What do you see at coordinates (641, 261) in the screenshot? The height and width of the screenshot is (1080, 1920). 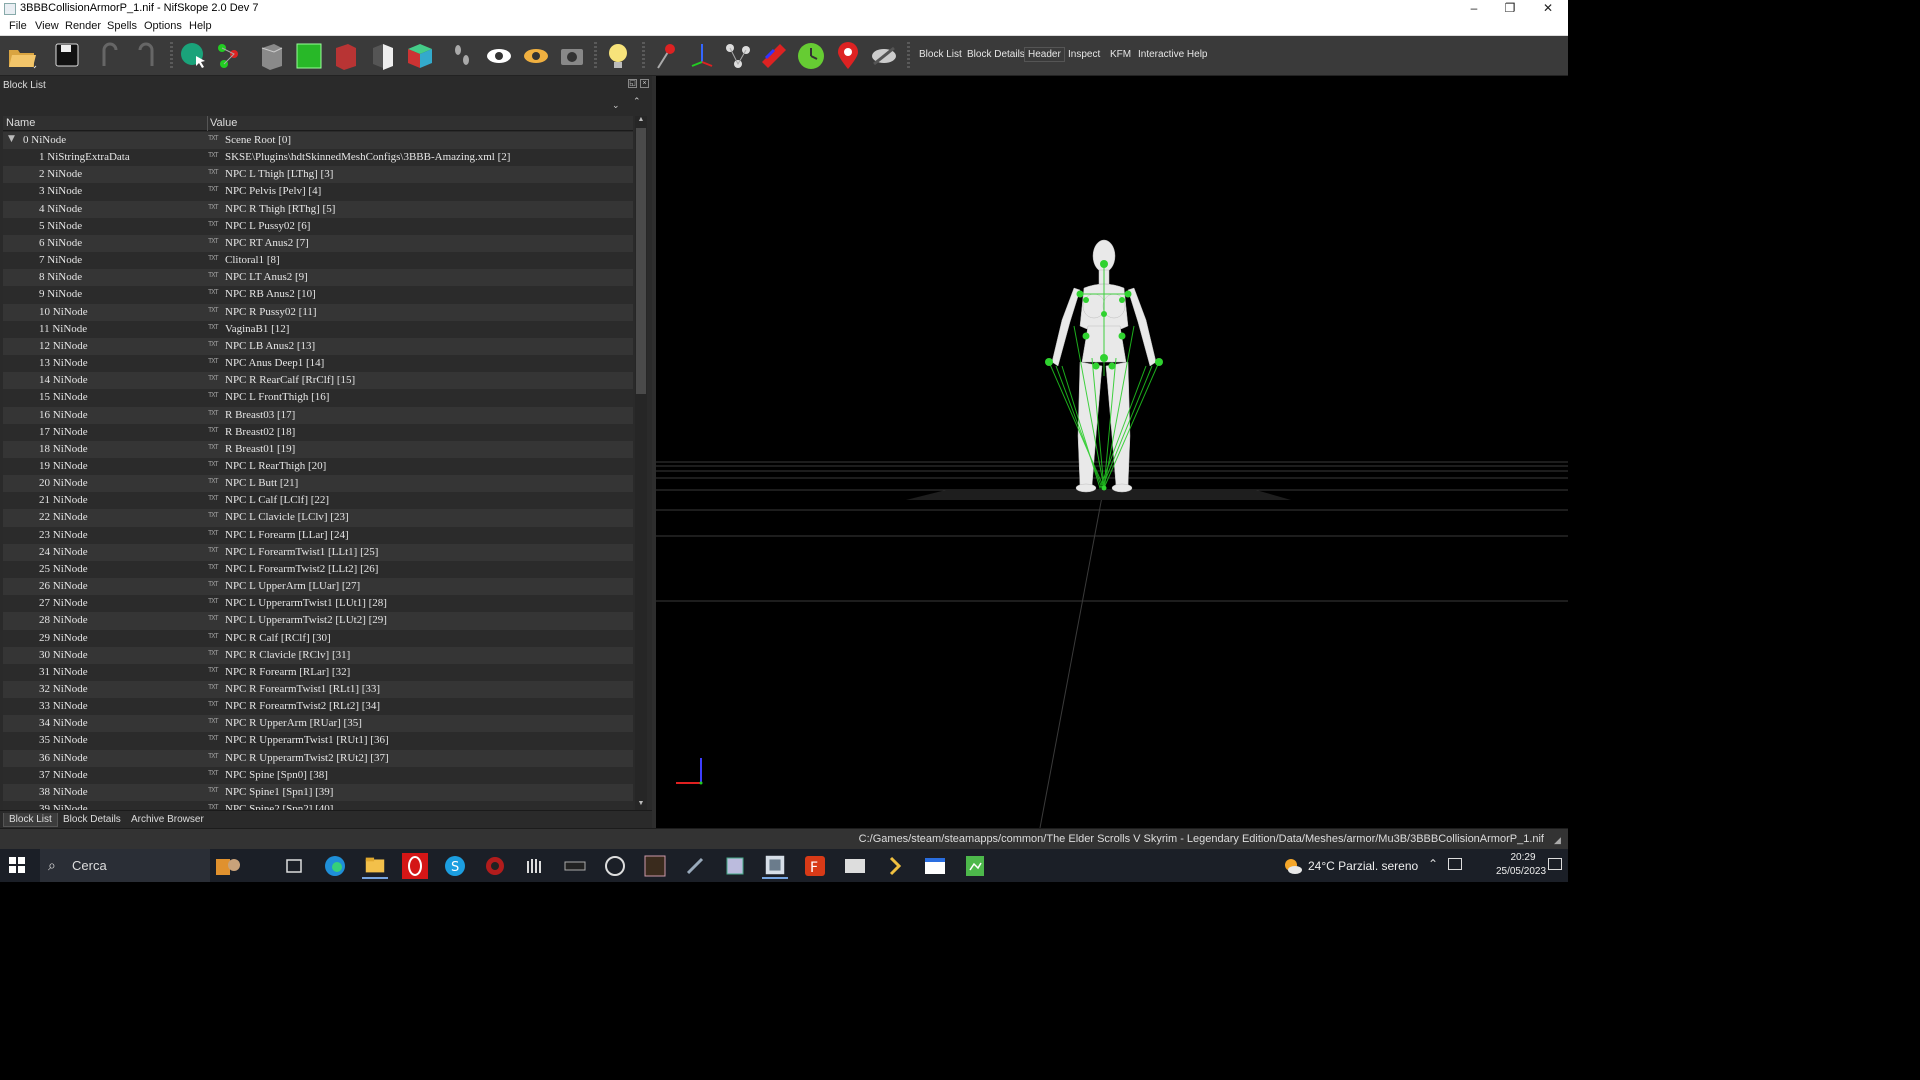 I see `scrollbar-thumb` at bounding box center [641, 261].